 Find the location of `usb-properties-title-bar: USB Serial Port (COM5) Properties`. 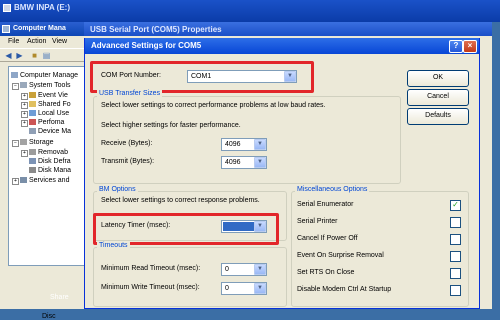

usb-properties-title-bar: USB Serial Port (COM5) Properties is located at coordinates (288, 29).